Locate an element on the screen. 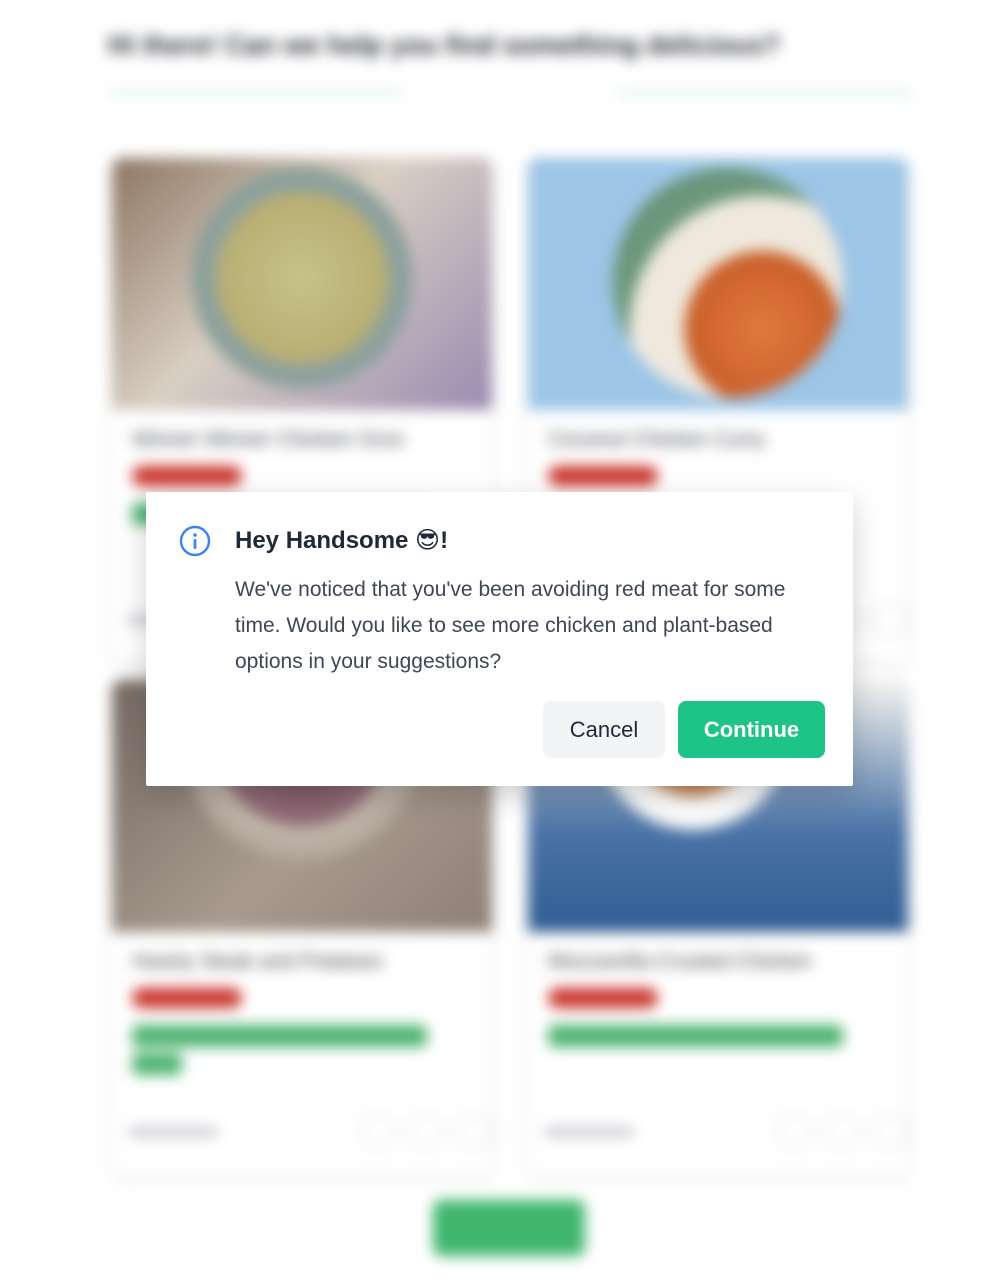  cancel-button: Cancel is located at coordinates (604, 729).